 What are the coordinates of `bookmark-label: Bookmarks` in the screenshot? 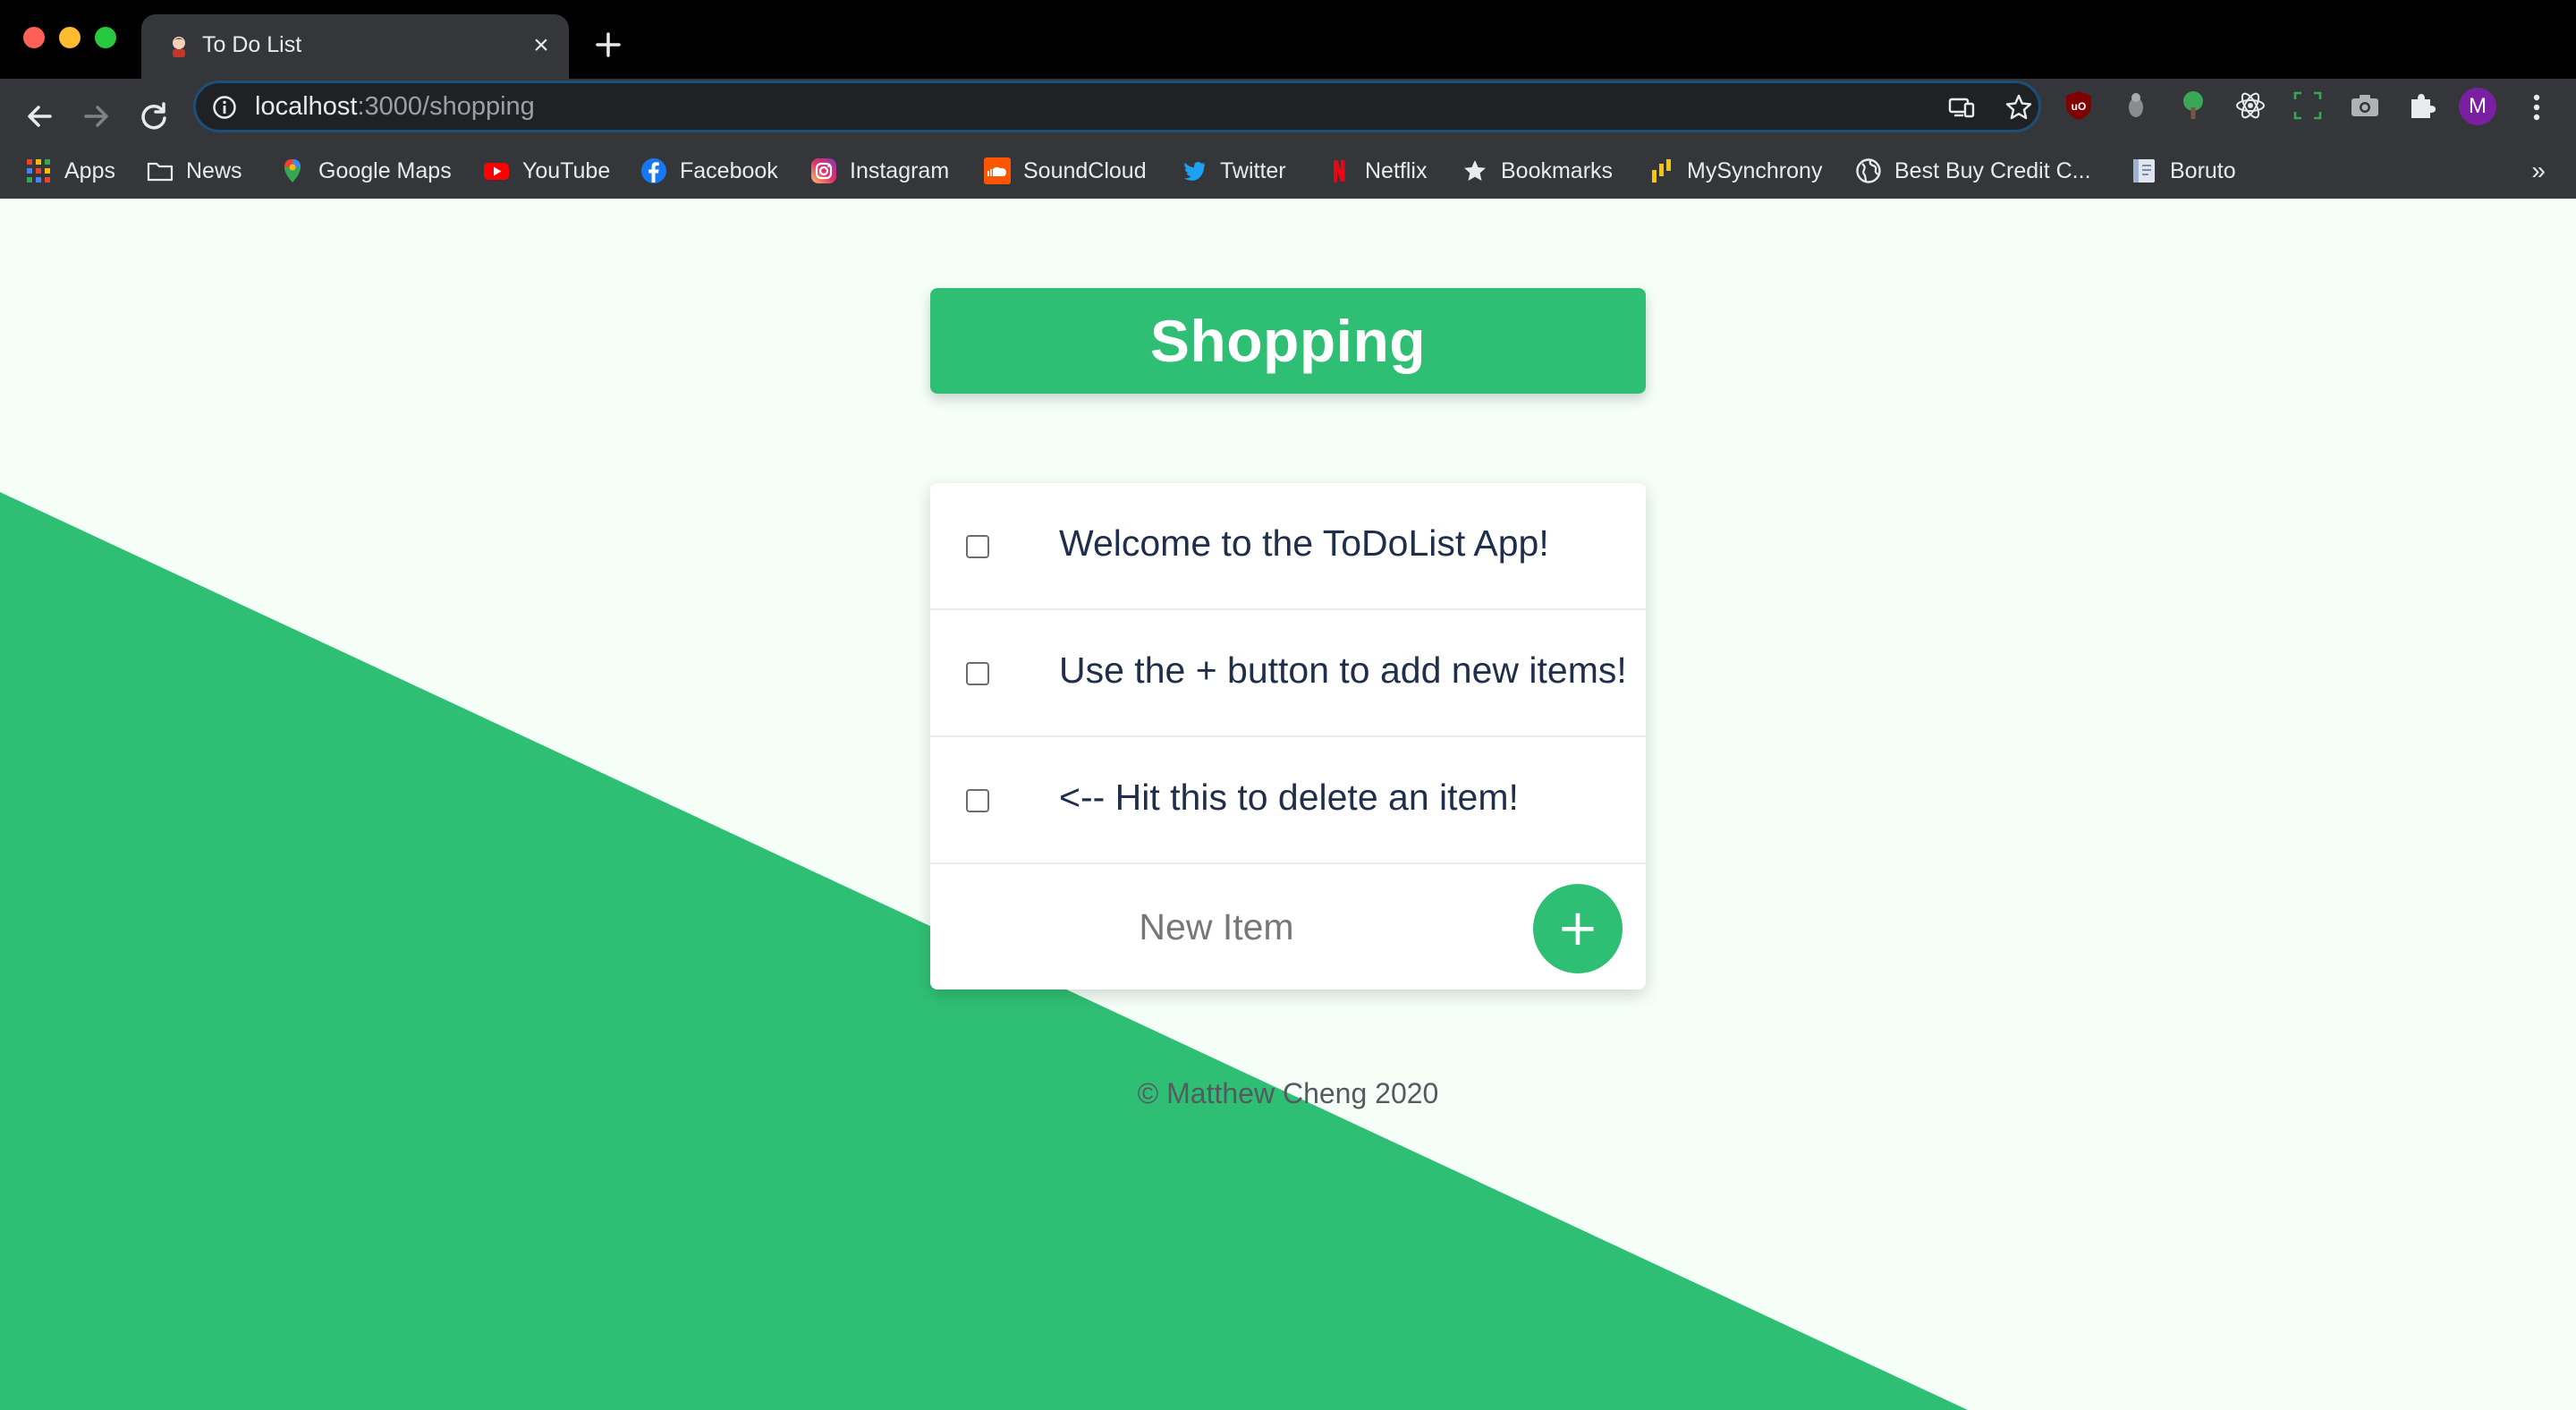 It's located at (1557, 170).